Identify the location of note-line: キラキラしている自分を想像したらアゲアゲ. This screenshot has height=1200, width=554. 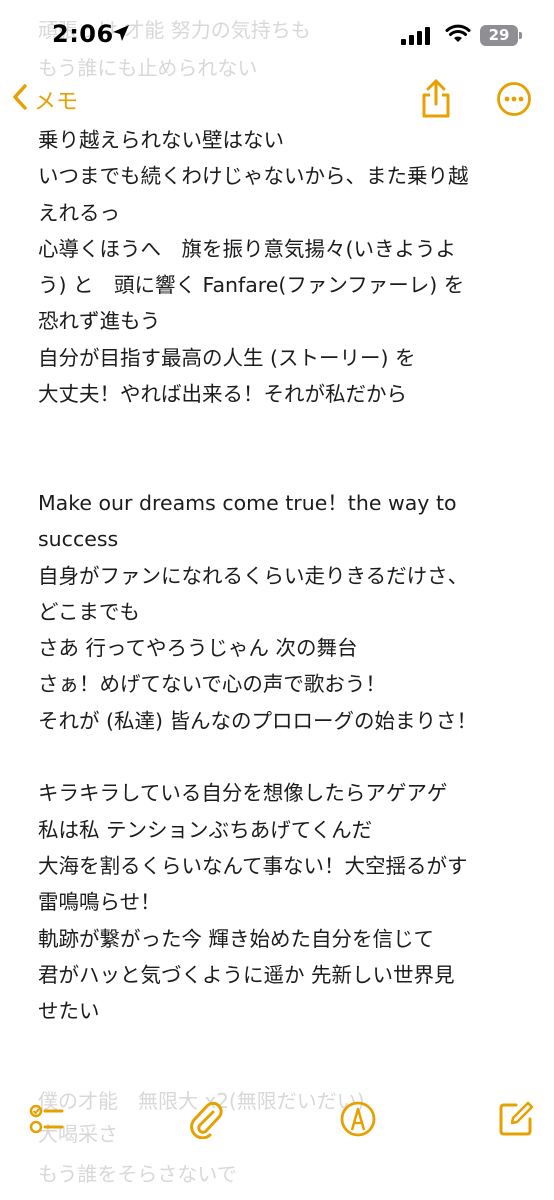
(243, 793).